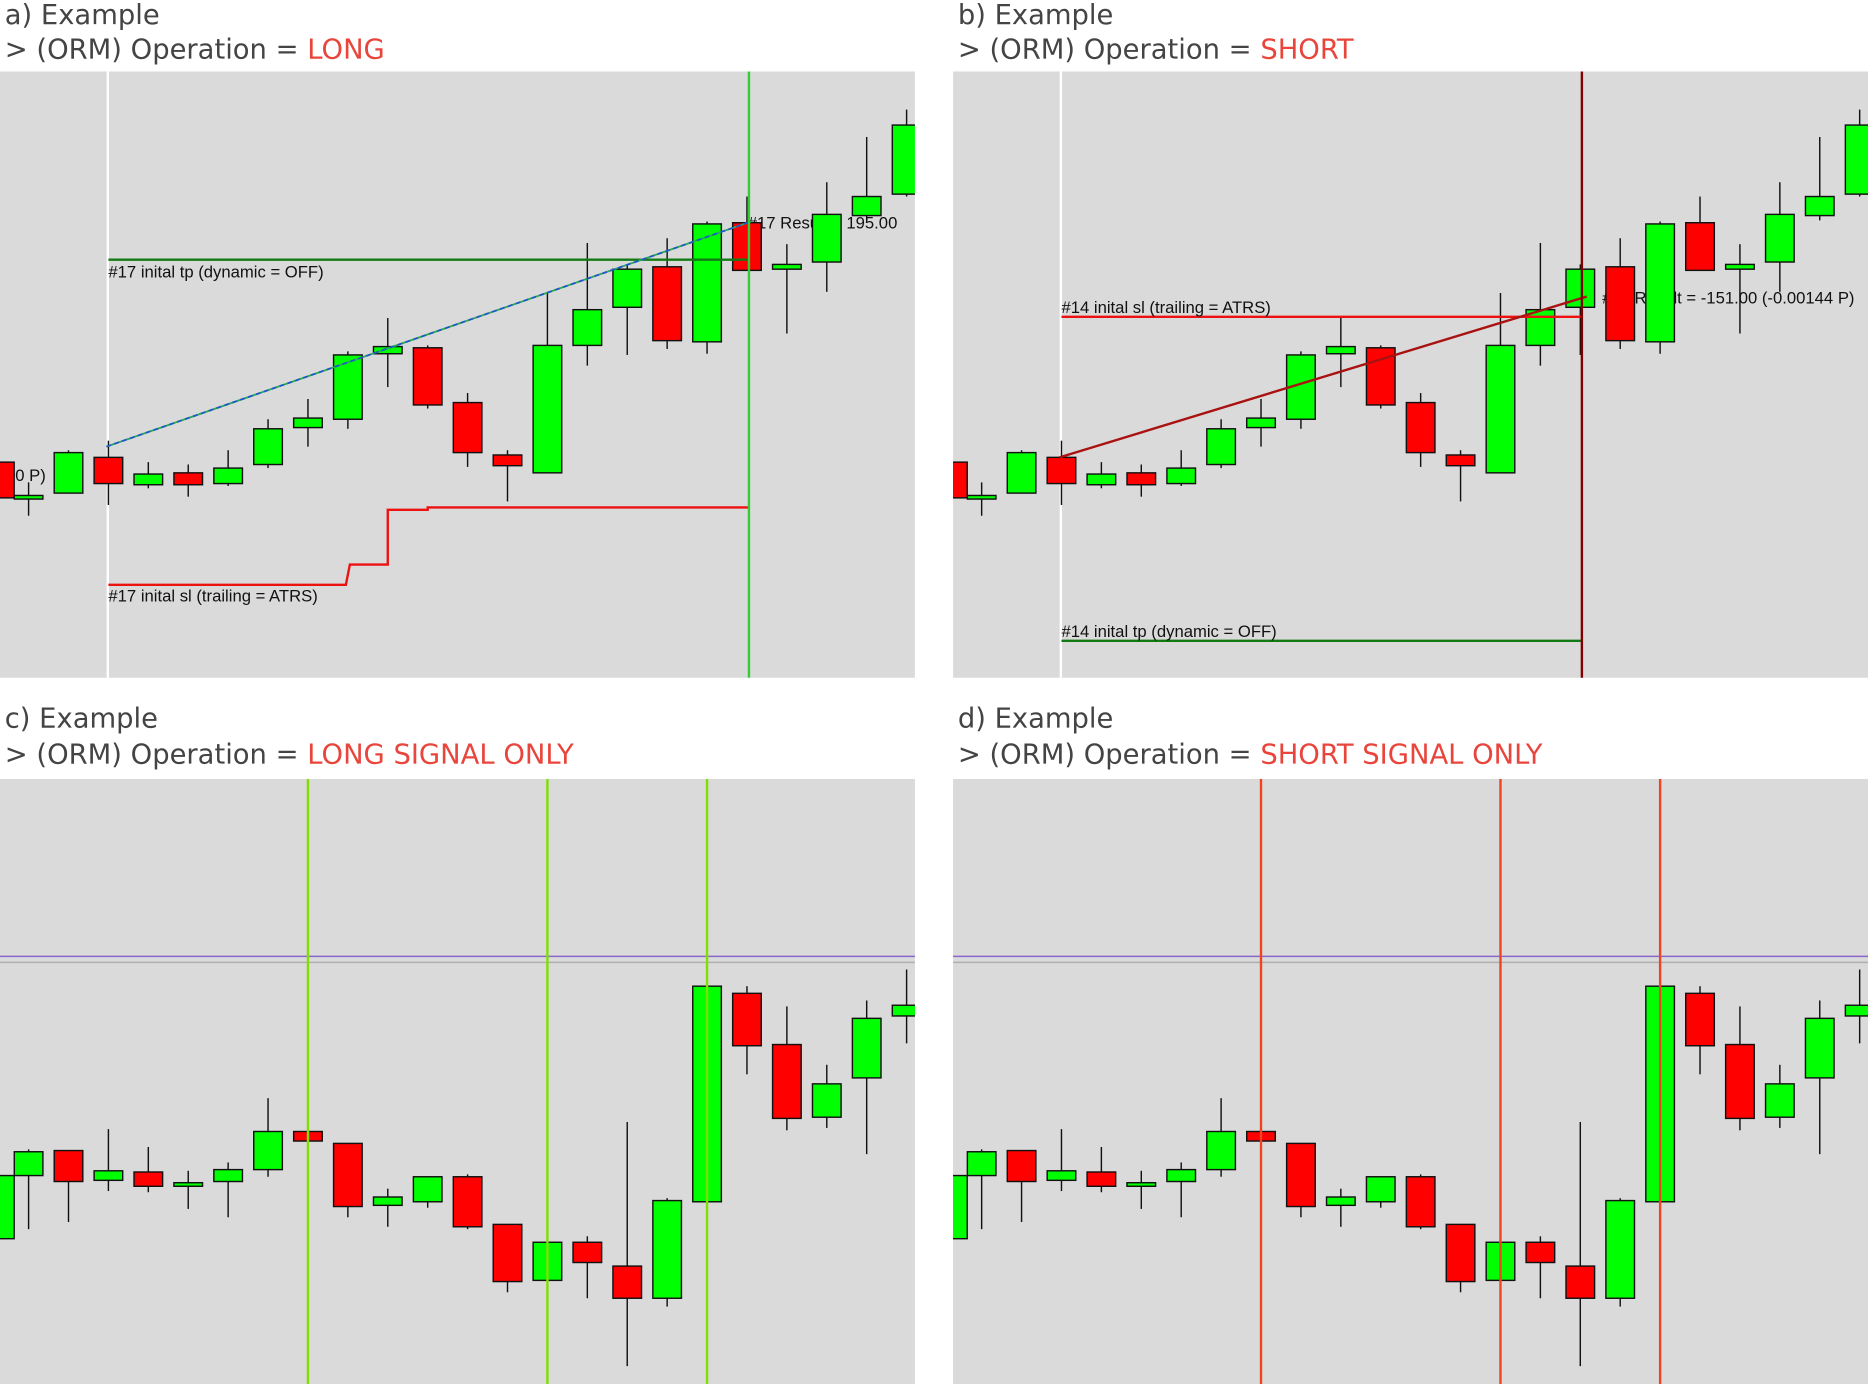 The width and height of the screenshot is (1868, 1384). Describe the element at coordinates (1168, 631) in the screenshot. I see `take-profit-label: #14 inital tp (dynamic = OFF)` at that location.